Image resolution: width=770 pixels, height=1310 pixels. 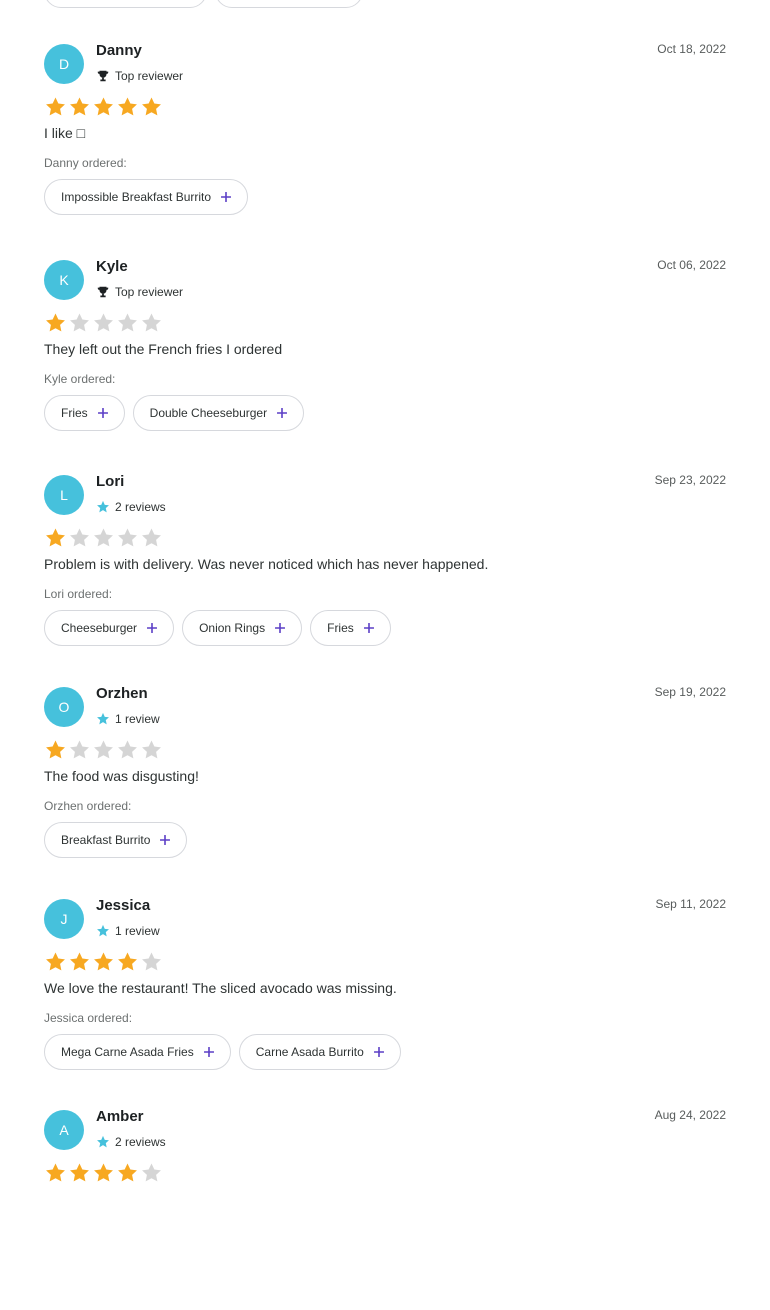 I want to click on review-date: Sep 11, 2022, so click(x=690, y=904).